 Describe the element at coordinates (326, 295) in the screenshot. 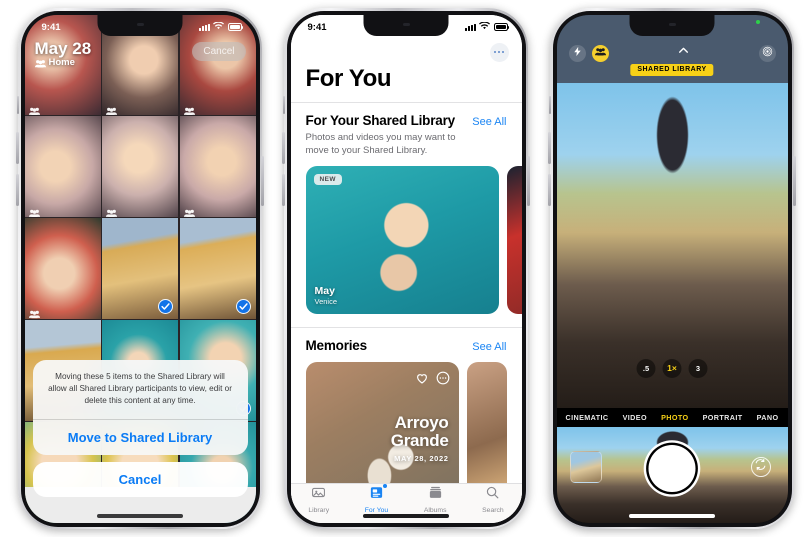

I see `card-caption: May Venice` at that location.